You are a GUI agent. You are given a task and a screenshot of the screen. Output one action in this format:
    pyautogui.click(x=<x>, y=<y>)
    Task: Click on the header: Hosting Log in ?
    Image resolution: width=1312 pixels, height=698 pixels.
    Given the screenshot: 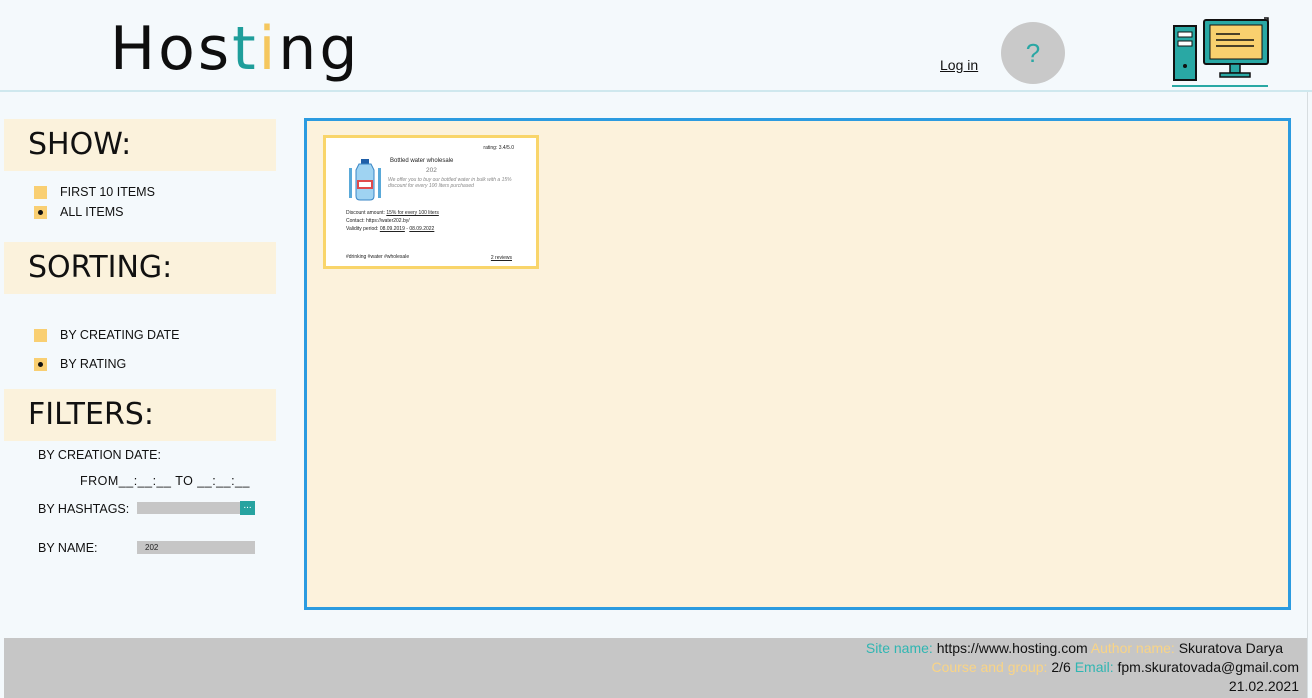 What is the action you would take?
    pyautogui.click(x=656, y=46)
    